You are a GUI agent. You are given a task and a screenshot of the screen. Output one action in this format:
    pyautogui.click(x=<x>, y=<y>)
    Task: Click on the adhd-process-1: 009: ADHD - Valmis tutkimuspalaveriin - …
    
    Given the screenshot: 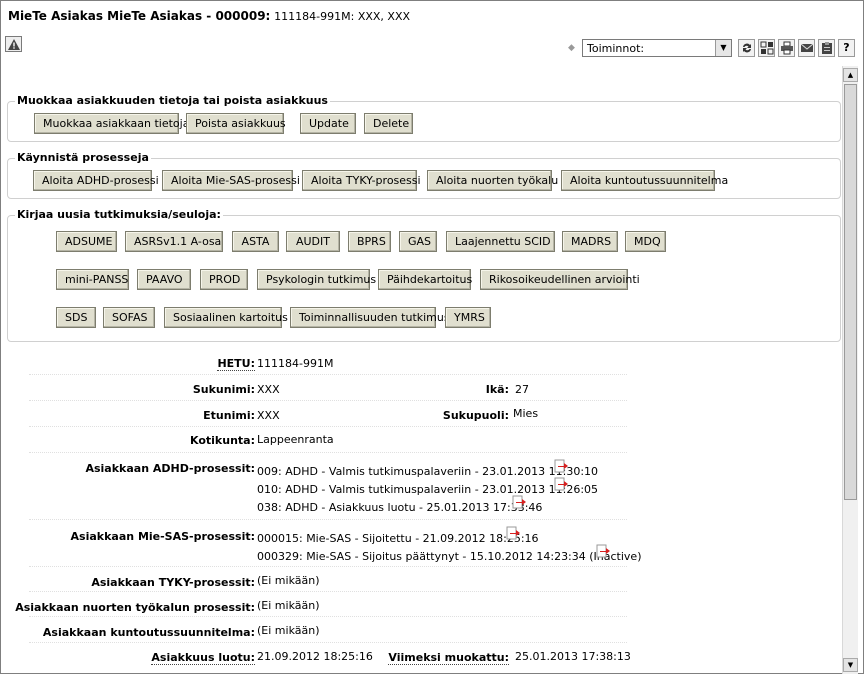 What is the action you would take?
    pyautogui.click(x=427, y=471)
    